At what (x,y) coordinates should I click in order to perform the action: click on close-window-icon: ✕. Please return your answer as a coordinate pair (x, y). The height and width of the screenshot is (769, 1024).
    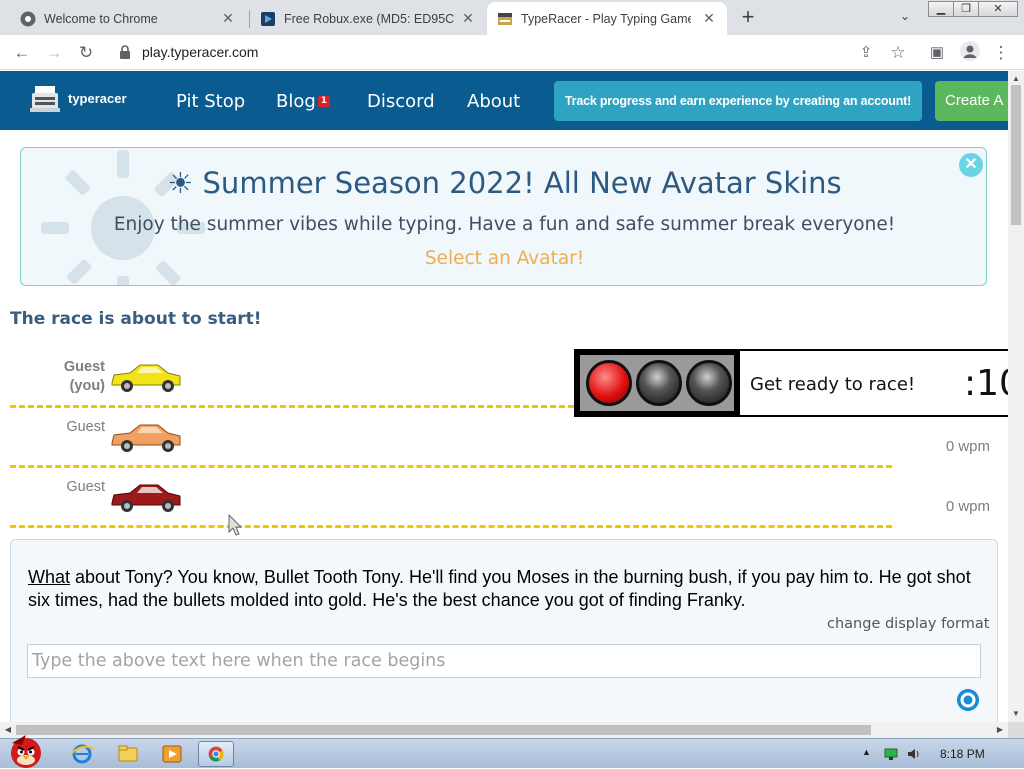
    Looking at the image, I should click on (998, 9).